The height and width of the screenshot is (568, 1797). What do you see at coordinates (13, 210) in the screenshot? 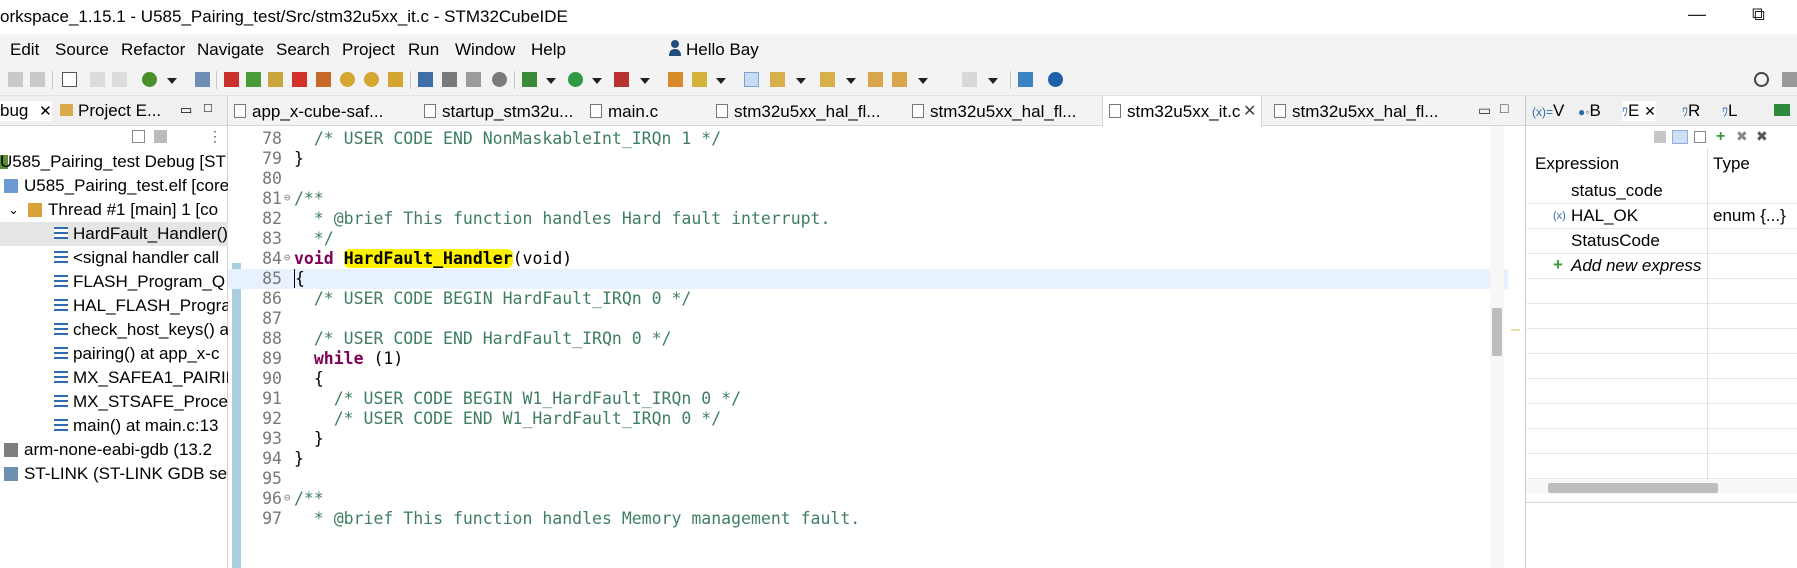
I see `chevron-down-icon: ⌄` at bounding box center [13, 210].